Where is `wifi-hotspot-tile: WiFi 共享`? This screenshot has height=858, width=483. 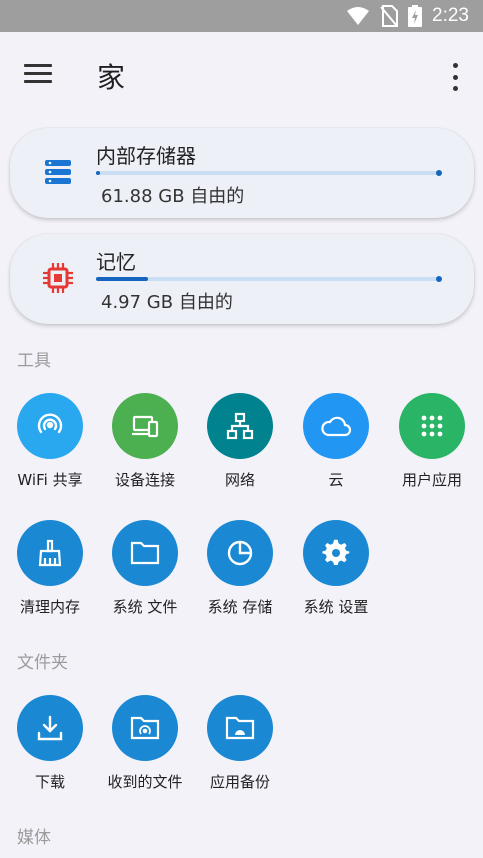 wifi-hotspot-tile: WiFi 共享 is located at coordinates (50, 441).